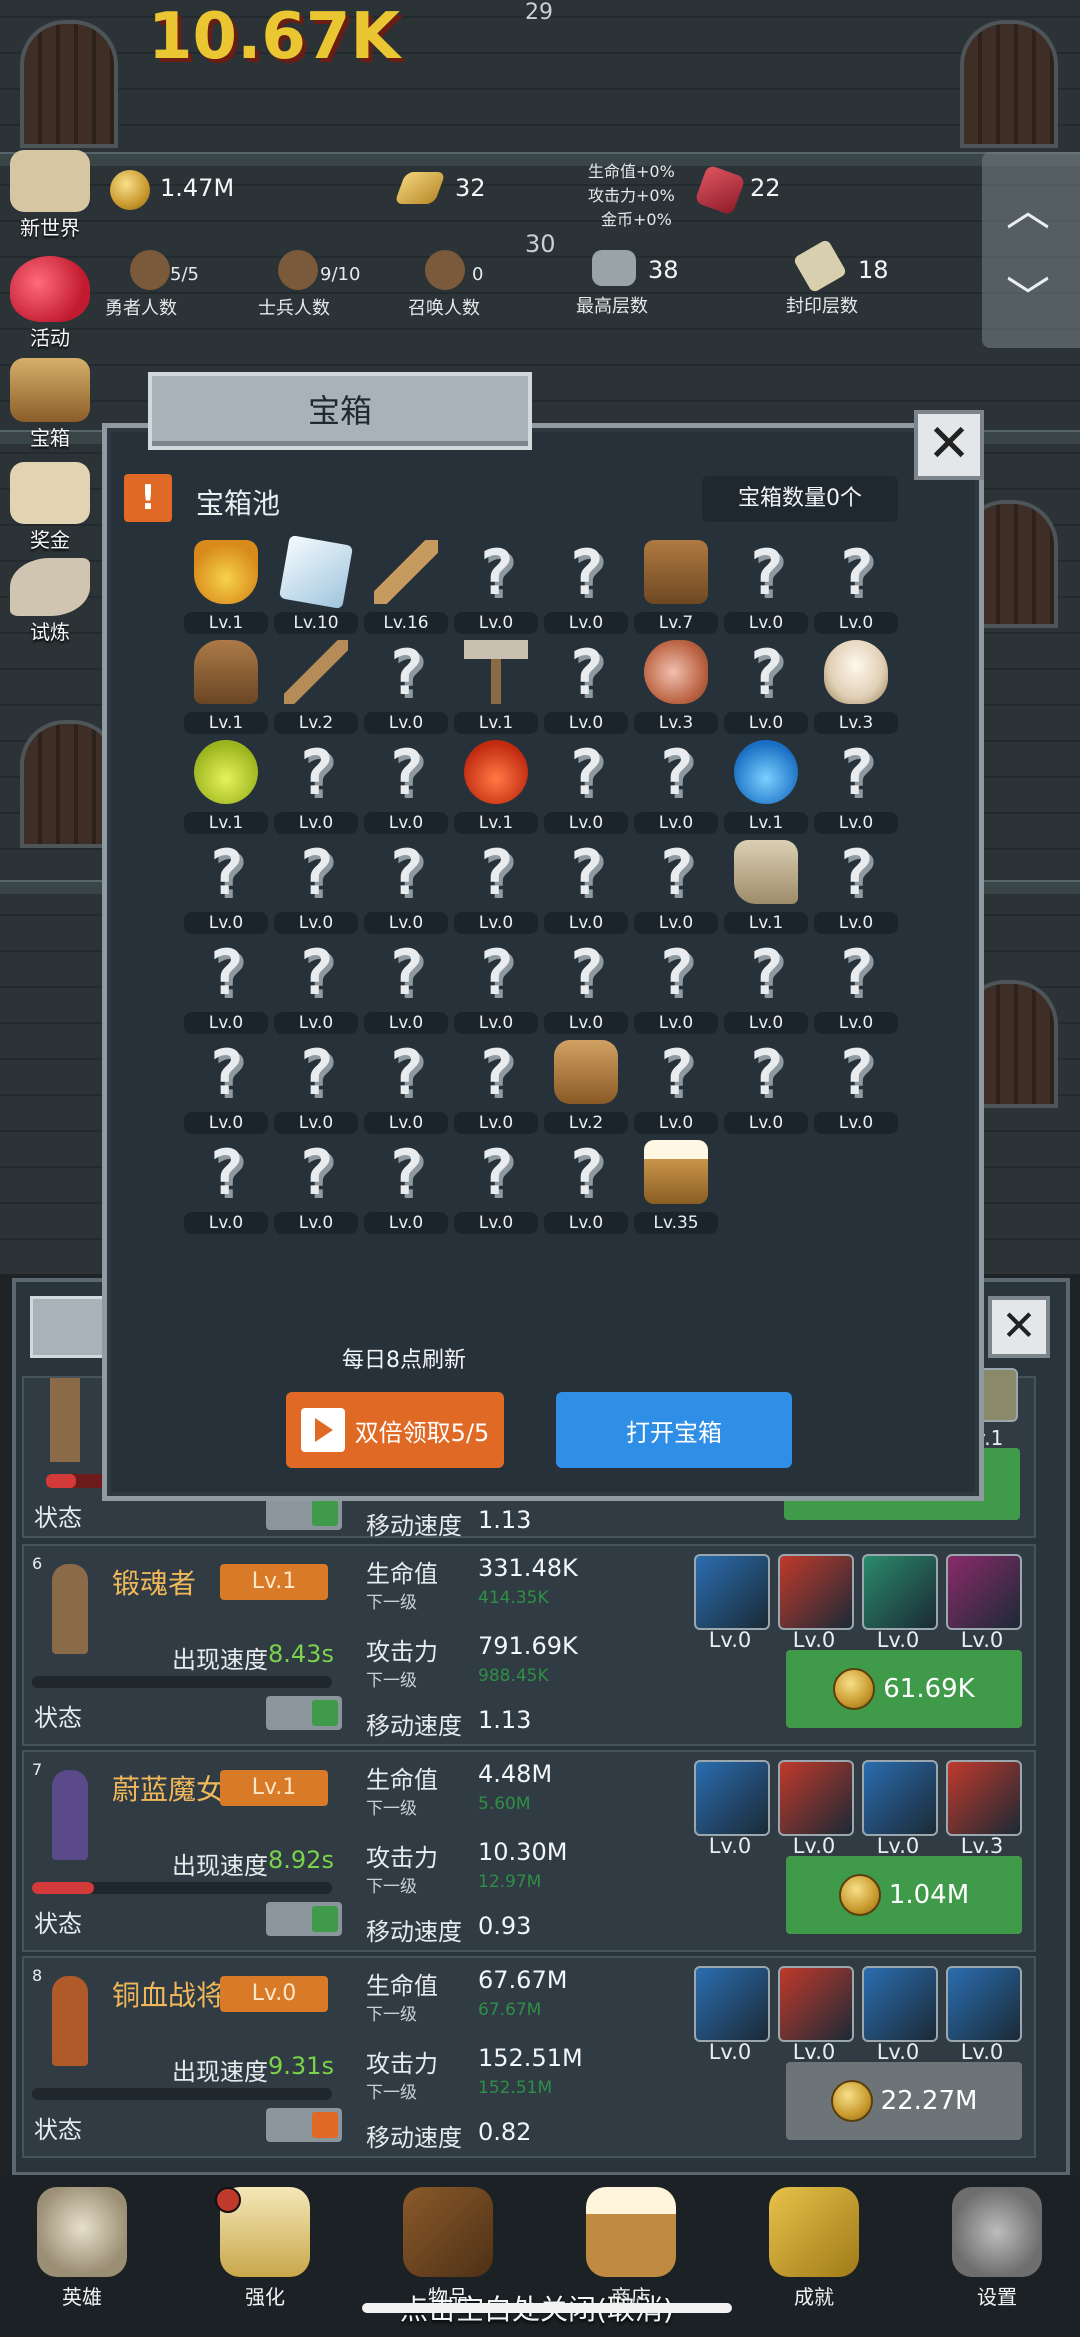 The height and width of the screenshot is (2337, 1080). I want to click on pool-item: Lv.10, so click(316, 586).